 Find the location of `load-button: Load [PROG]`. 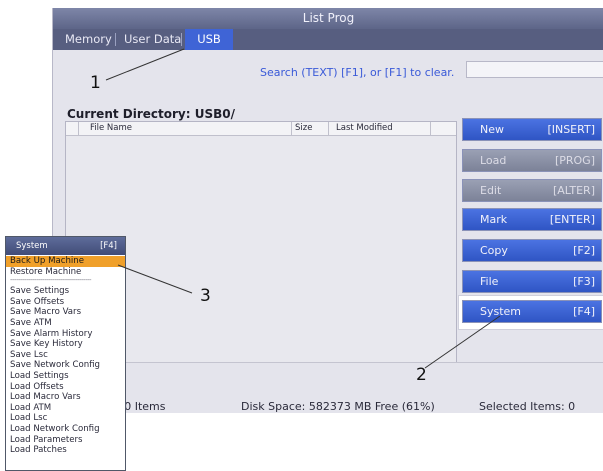

load-button: Load [PROG] is located at coordinates (532, 160).